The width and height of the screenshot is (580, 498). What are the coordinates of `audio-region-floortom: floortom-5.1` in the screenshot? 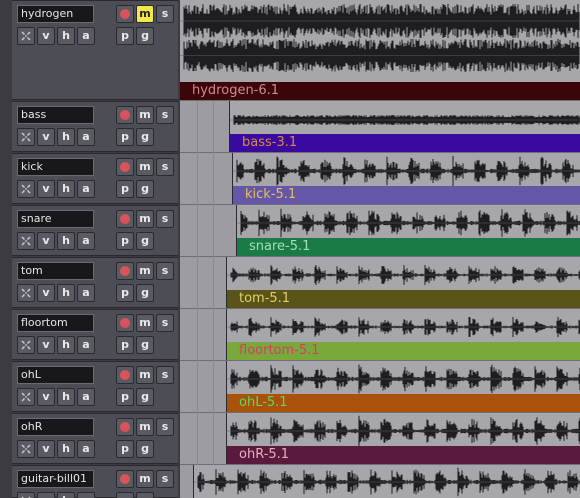 It's located at (403, 334).